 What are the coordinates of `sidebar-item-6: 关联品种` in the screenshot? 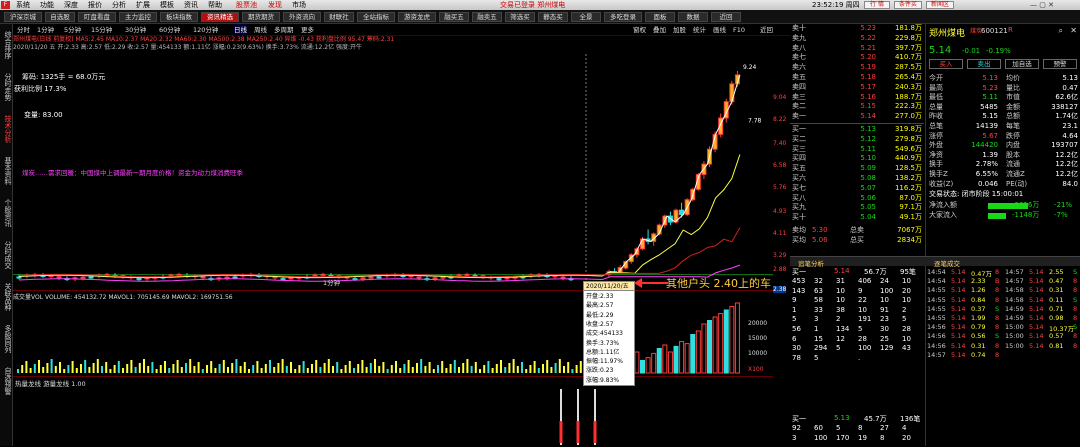 It's located at (6, 297).